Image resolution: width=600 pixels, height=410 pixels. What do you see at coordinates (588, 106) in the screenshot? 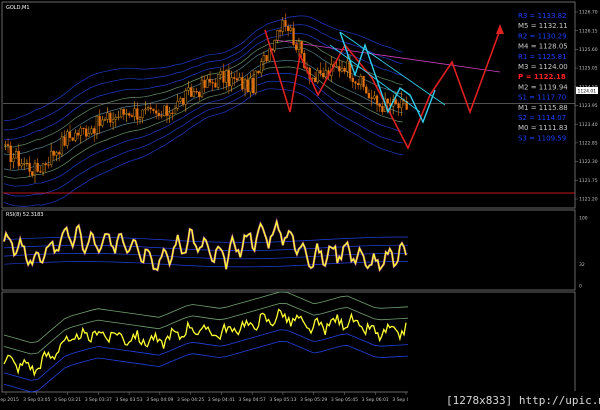
I see `price-tick-label-5: 1123.95` at bounding box center [588, 106].